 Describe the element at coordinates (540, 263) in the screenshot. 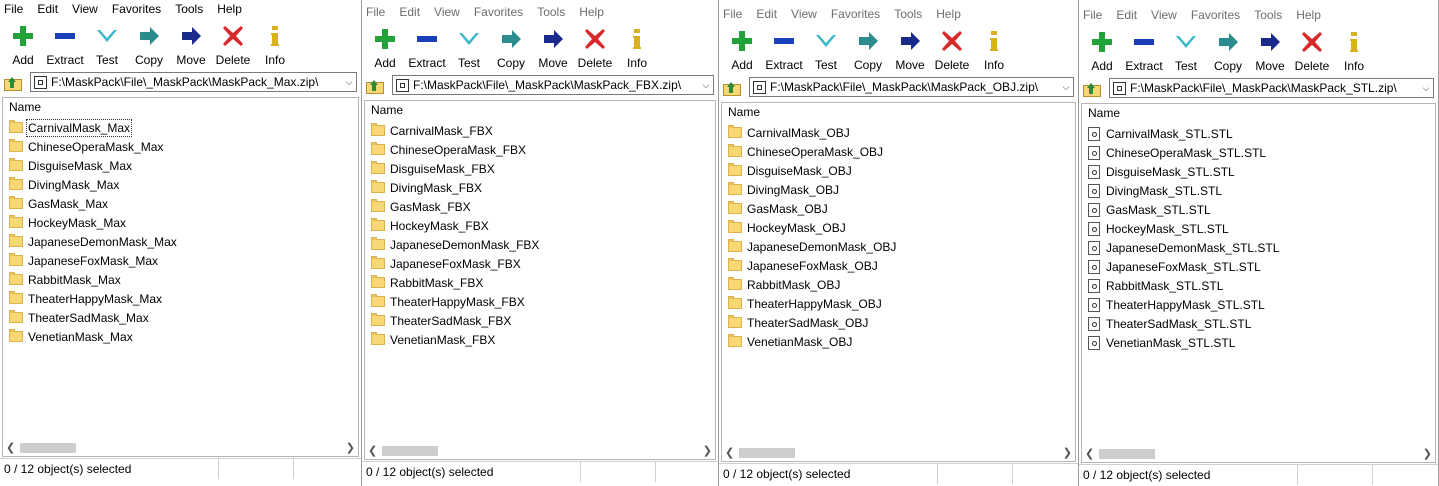

I see `list-item: JapaneseFoxMask_FBX` at that location.